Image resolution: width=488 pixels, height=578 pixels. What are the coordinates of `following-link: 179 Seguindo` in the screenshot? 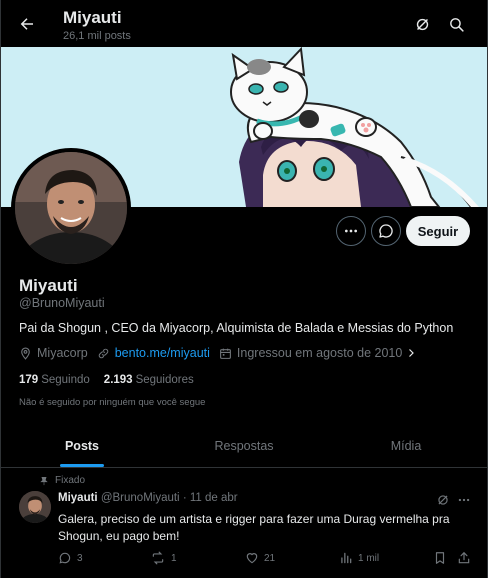 It's located at (54, 380).